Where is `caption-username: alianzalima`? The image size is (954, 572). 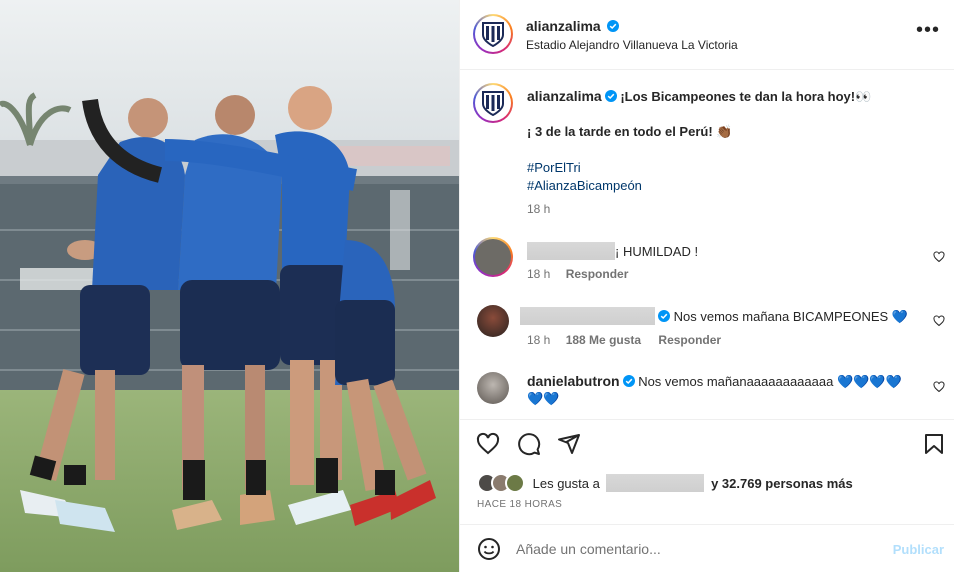
caption-username: alianzalima is located at coordinates (564, 96).